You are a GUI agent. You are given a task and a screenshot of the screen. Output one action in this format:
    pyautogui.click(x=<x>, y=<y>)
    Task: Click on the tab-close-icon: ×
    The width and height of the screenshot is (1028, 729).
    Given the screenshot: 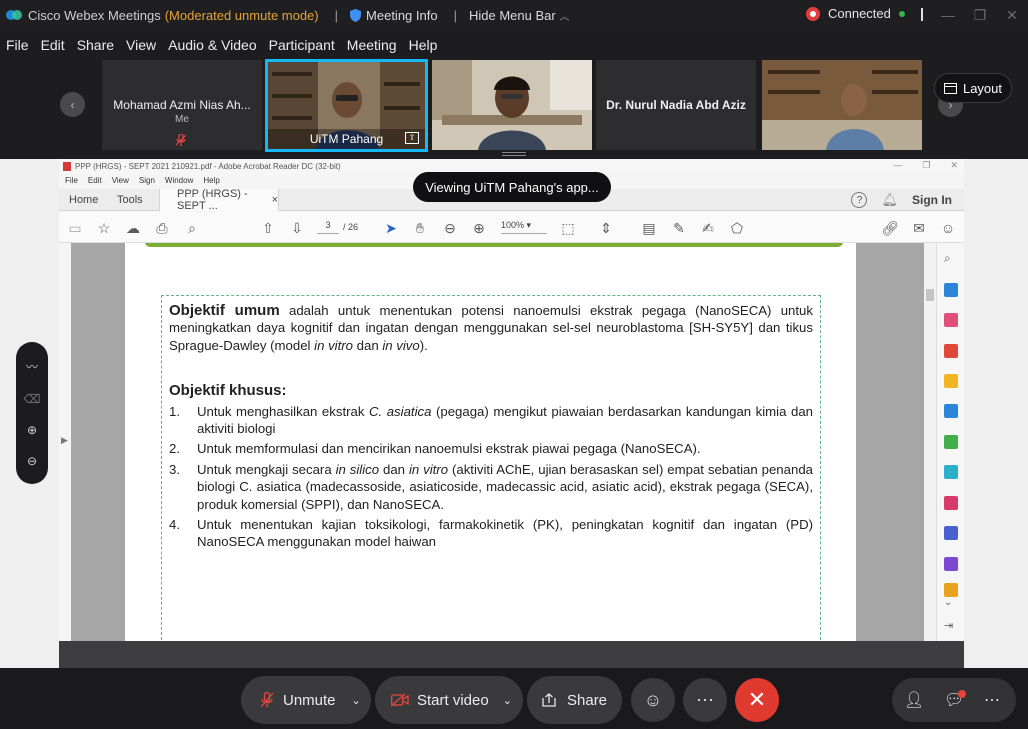 What is the action you would take?
    pyautogui.click(x=275, y=200)
    